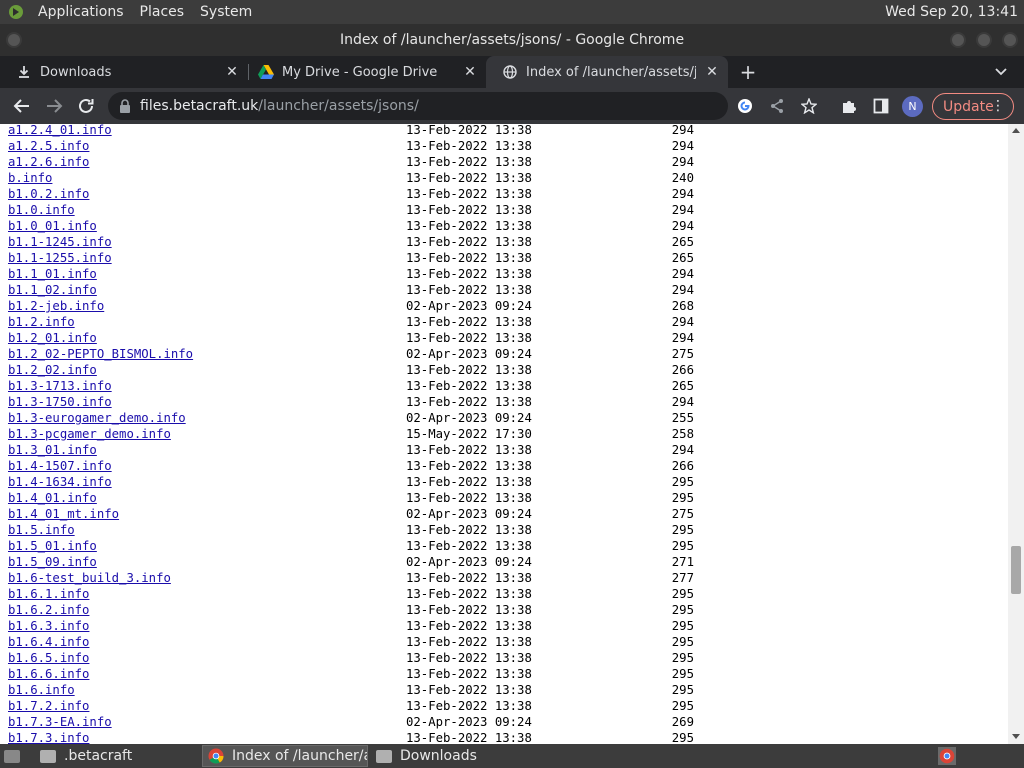 This screenshot has width=1024, height=768. What do you see at coordinates (809, 106) in the screenshot?
I see `bookmark-star-icon` at bounding box center [809, 106].